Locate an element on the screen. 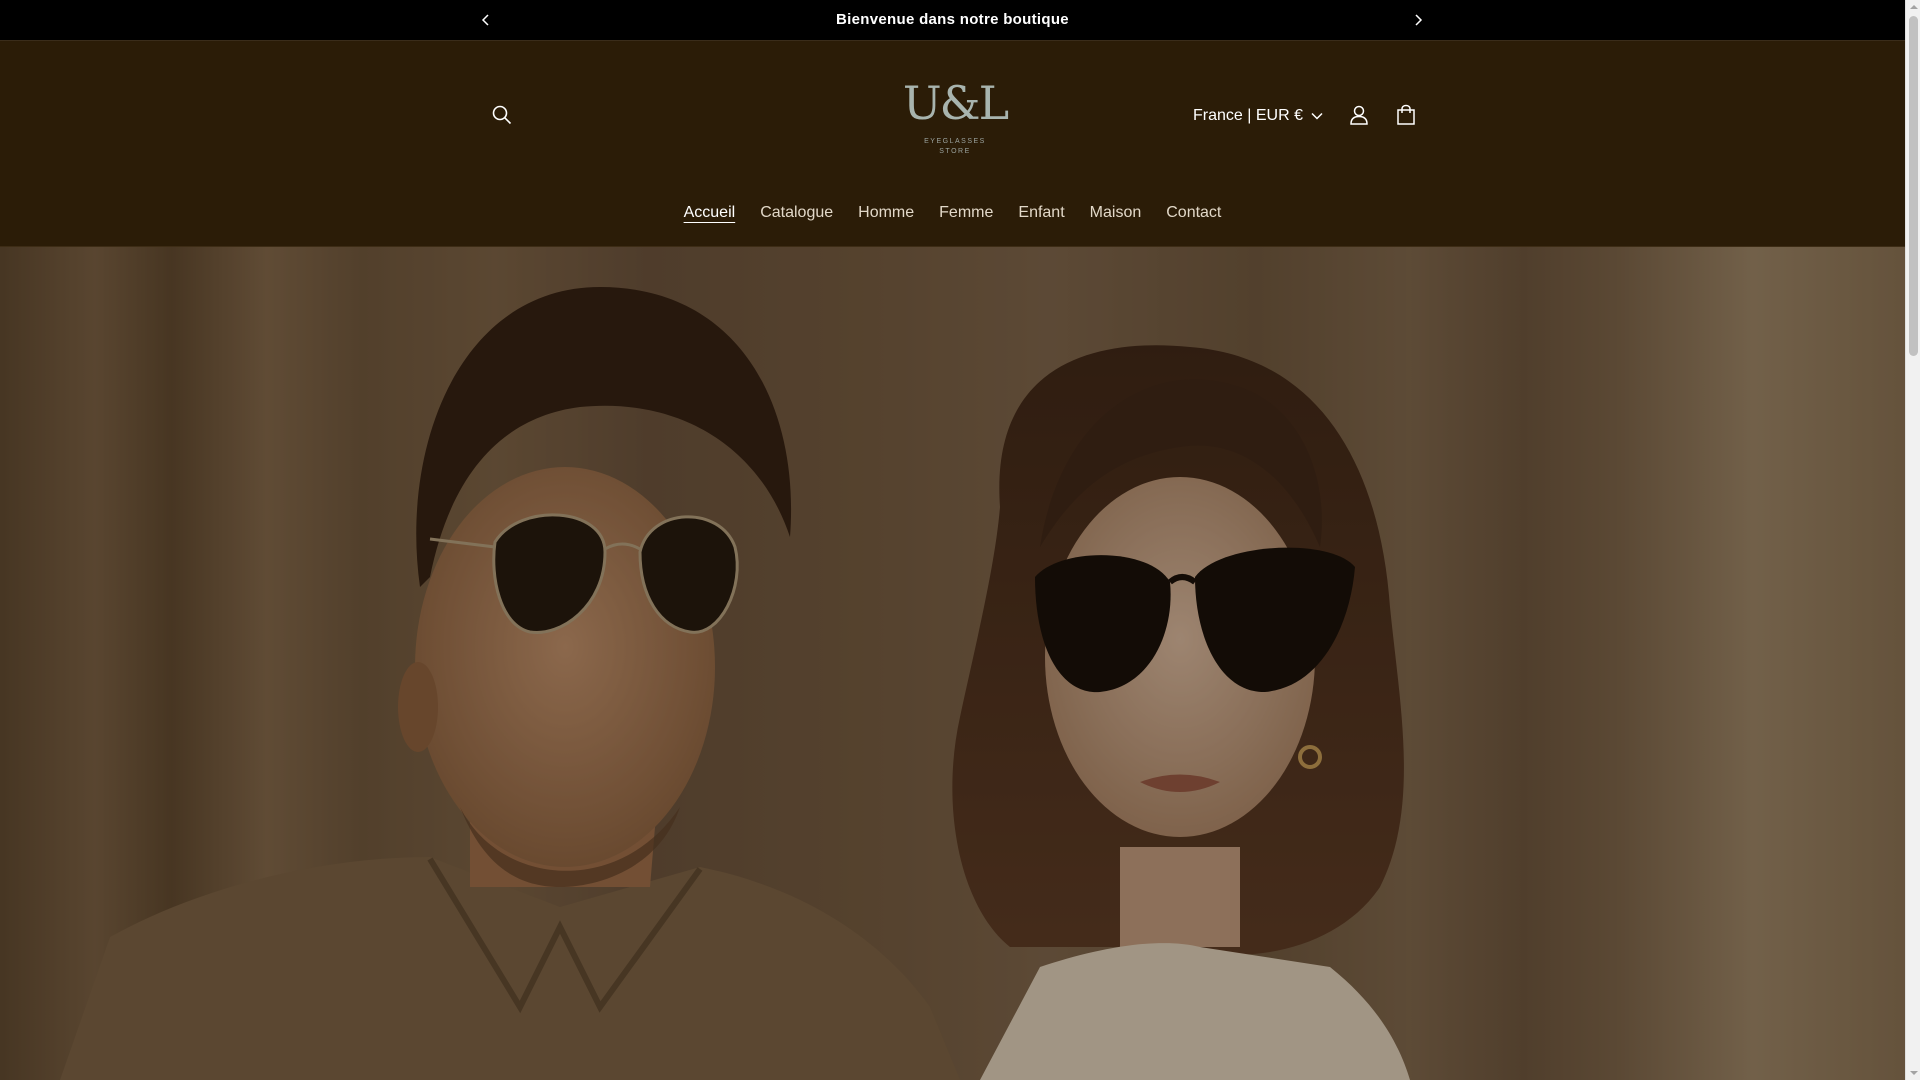  nav-item-contact: Contact is located at coordinates (1194, 213).